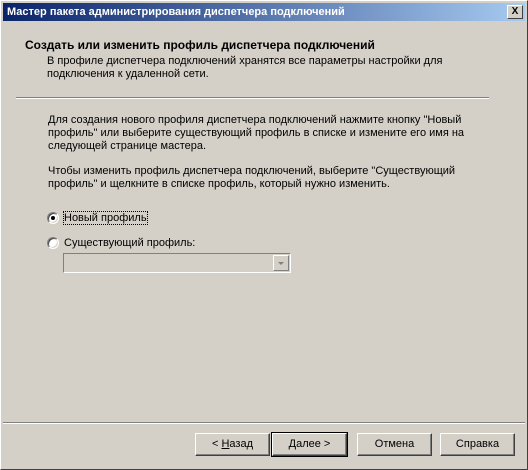  Describe the element at coordinates (105, 218) in the screenshot. I see `radio-new-profile-label: Новый профиль` at that location.